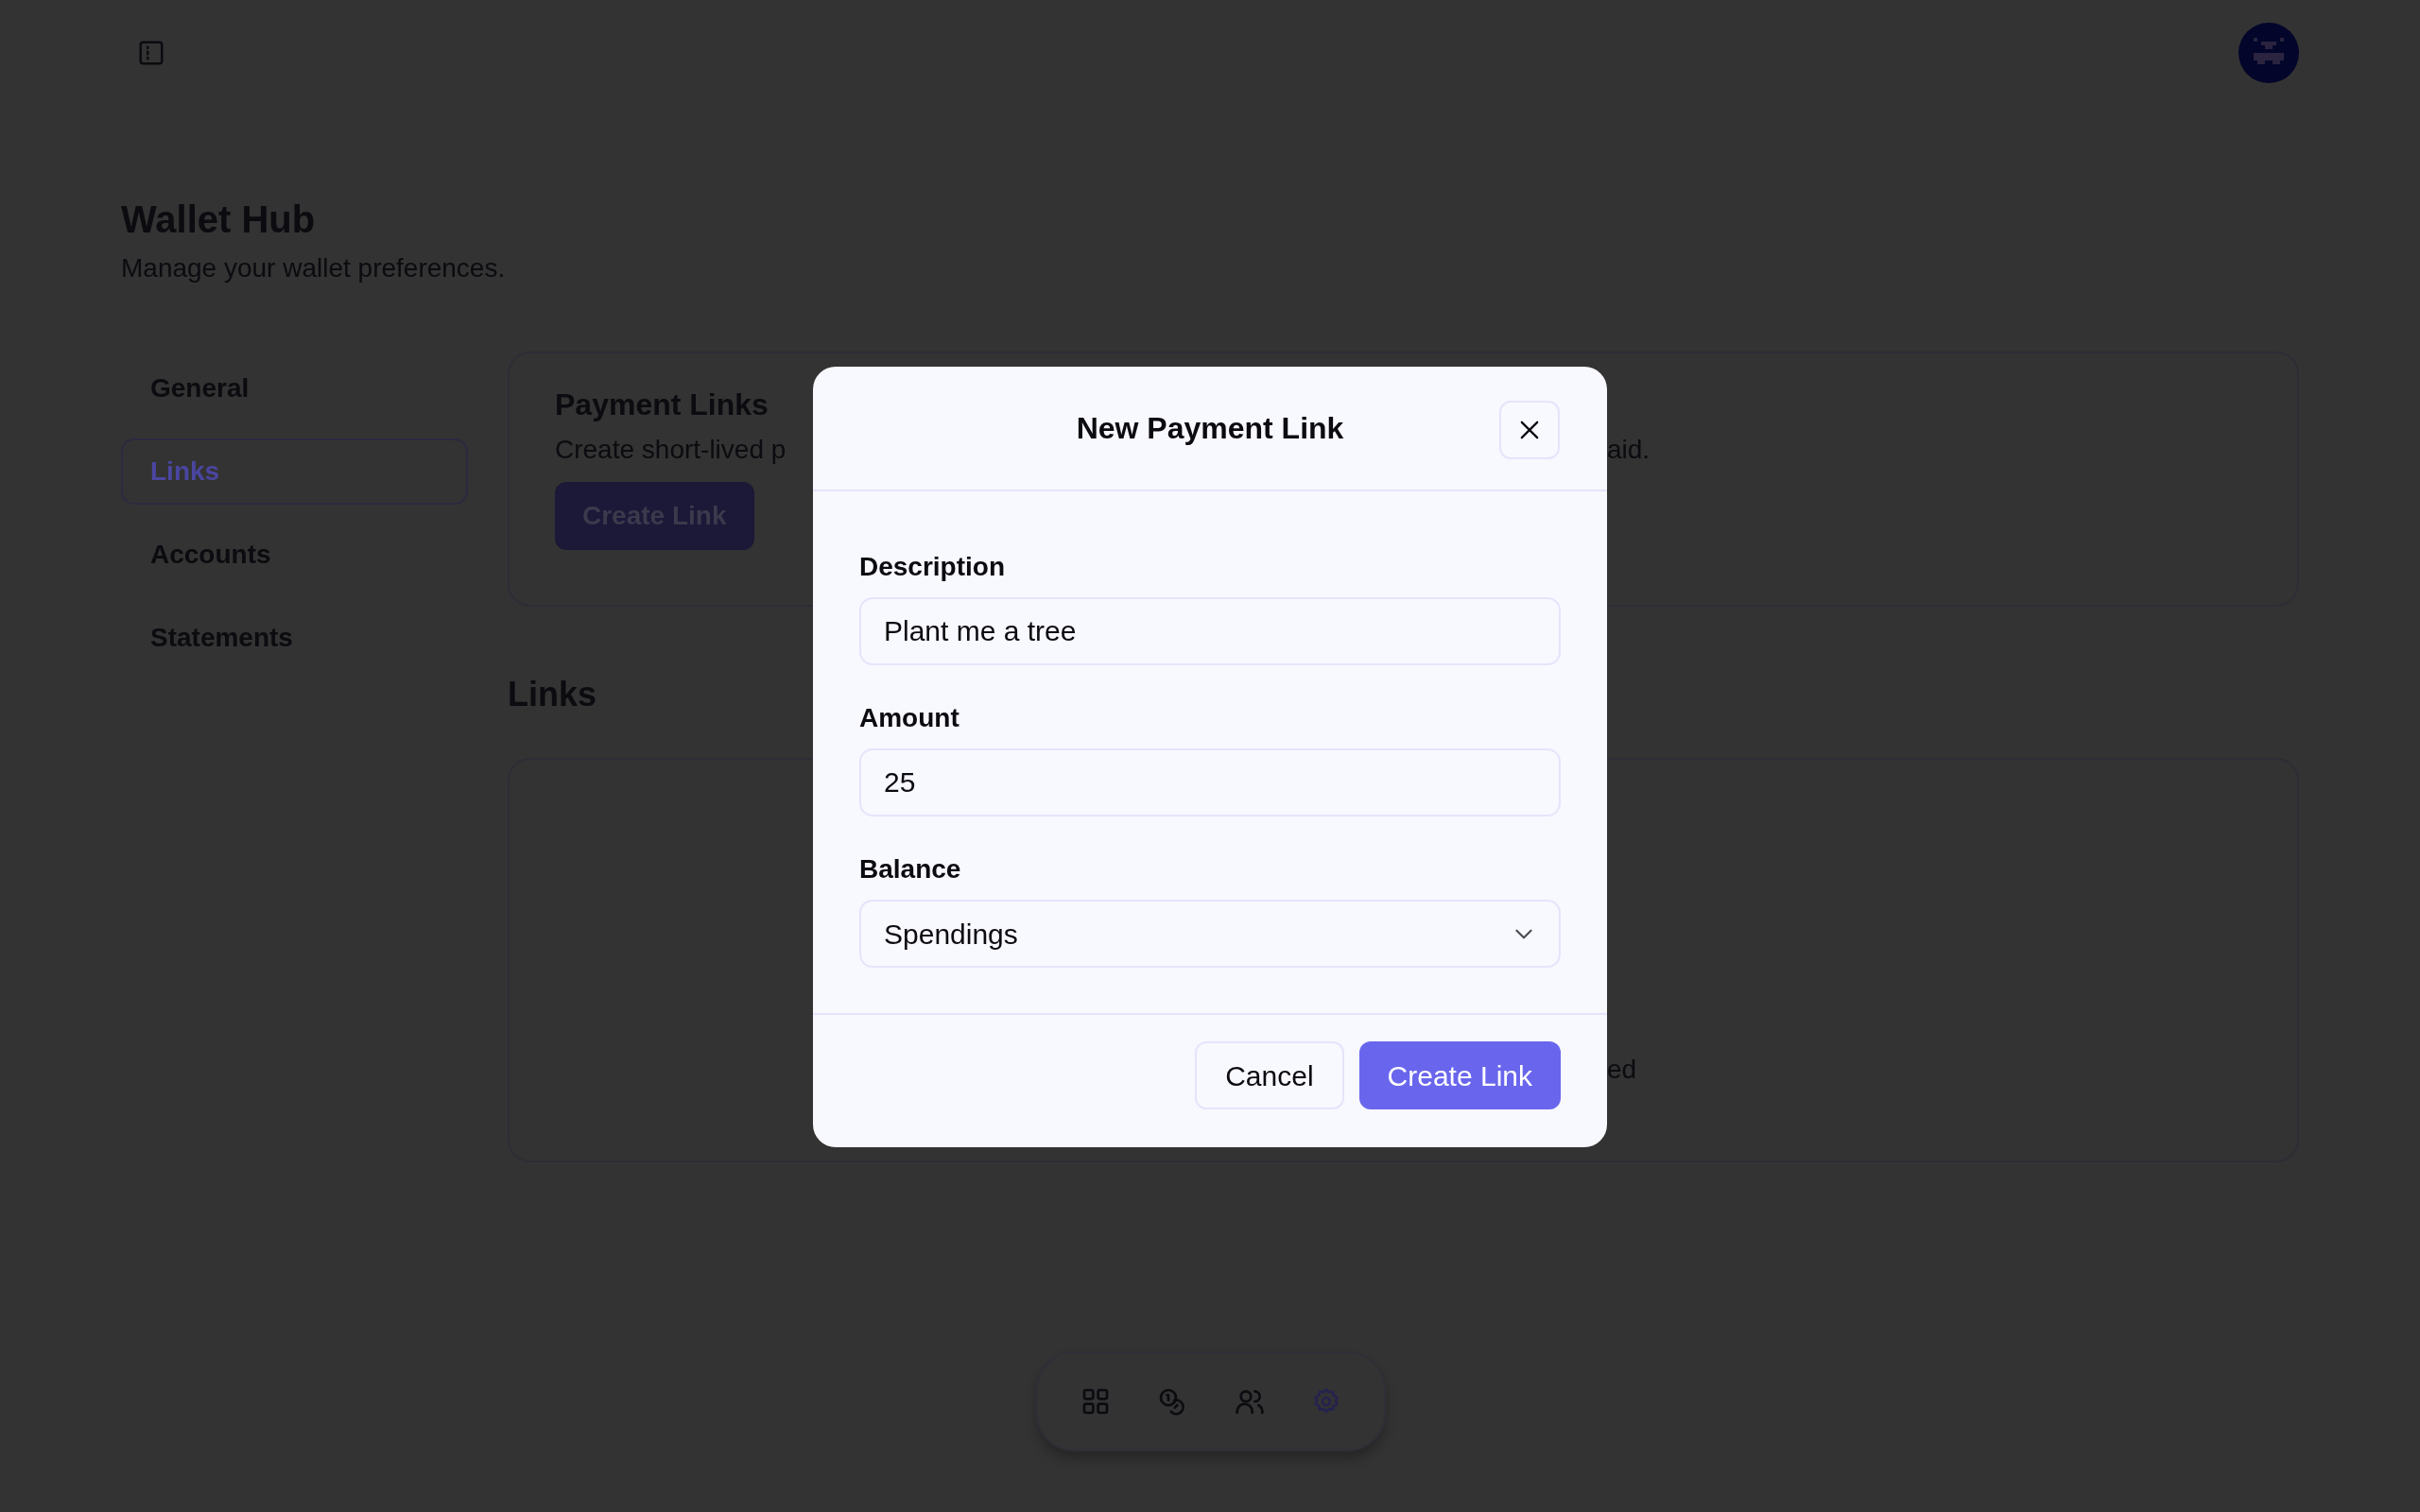 Image resolution: width=2420 pixels, height=1512 pixels. Describe the element at coordinates (909, 718) in the screenshot. I see `field-label: Amount` at that location.